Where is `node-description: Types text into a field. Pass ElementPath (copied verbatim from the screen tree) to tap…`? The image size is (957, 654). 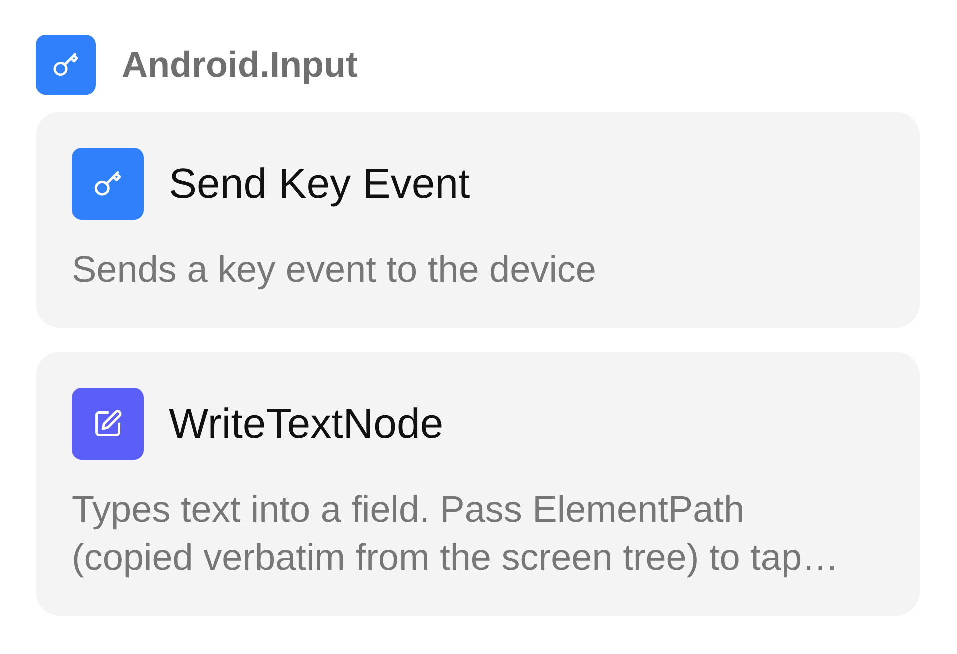
node-description: Types text into a field. Pass ElementPath (copied verbatim from the screen tree) to tap… is located at coordinates (456, 534).